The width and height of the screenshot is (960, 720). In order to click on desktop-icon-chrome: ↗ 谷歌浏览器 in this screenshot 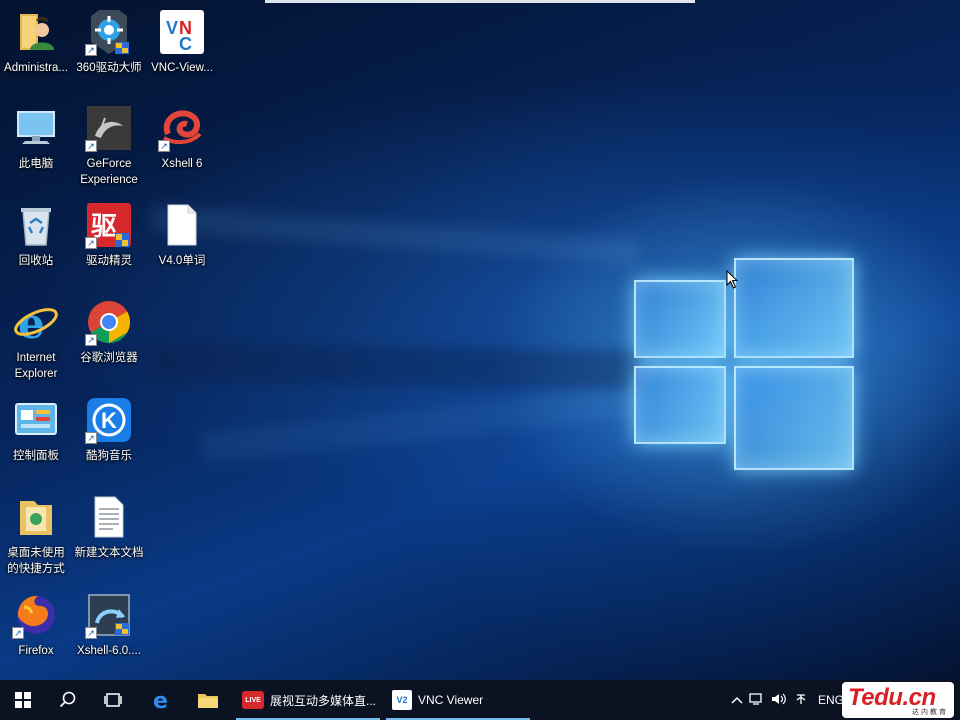, I will do `click(109, 332)`.